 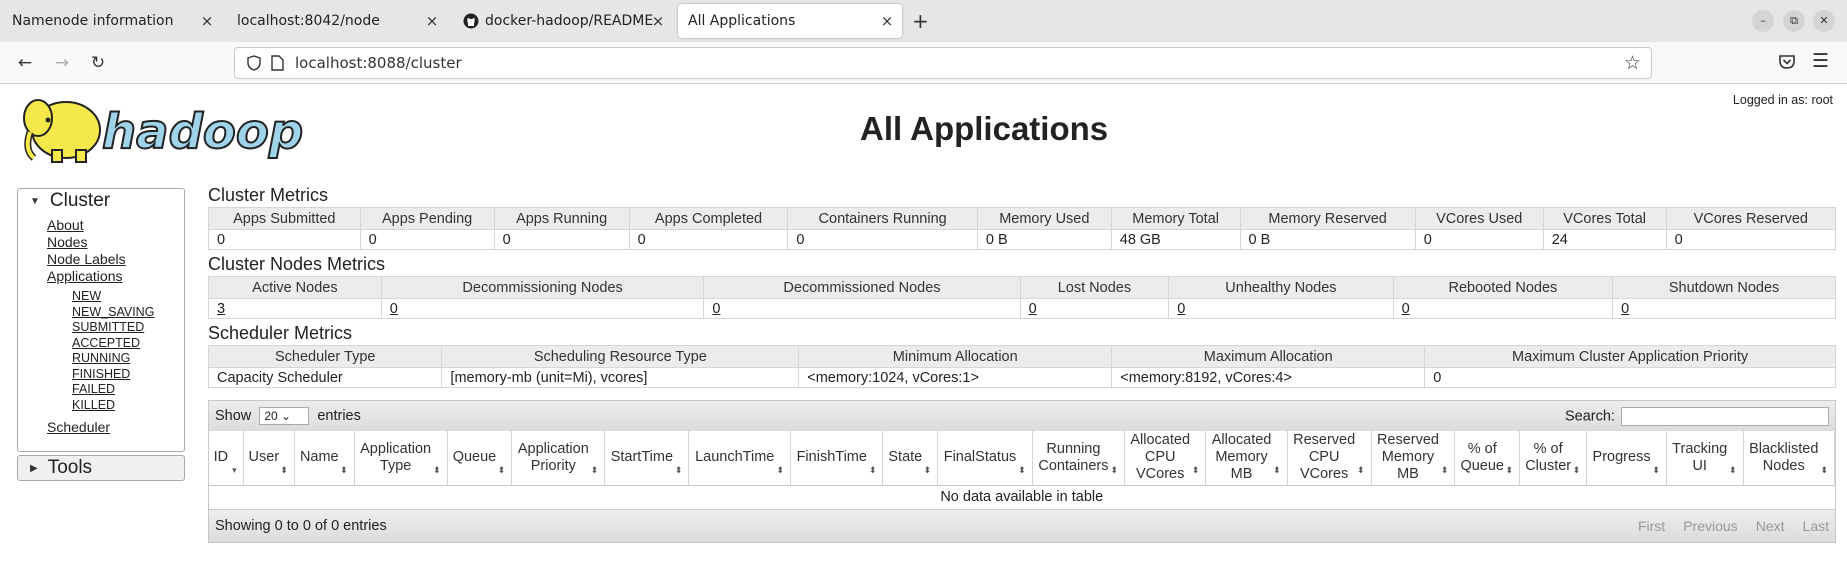 I want to click on sidebar-state-running: RUNNING, so click(x=101, y=358).